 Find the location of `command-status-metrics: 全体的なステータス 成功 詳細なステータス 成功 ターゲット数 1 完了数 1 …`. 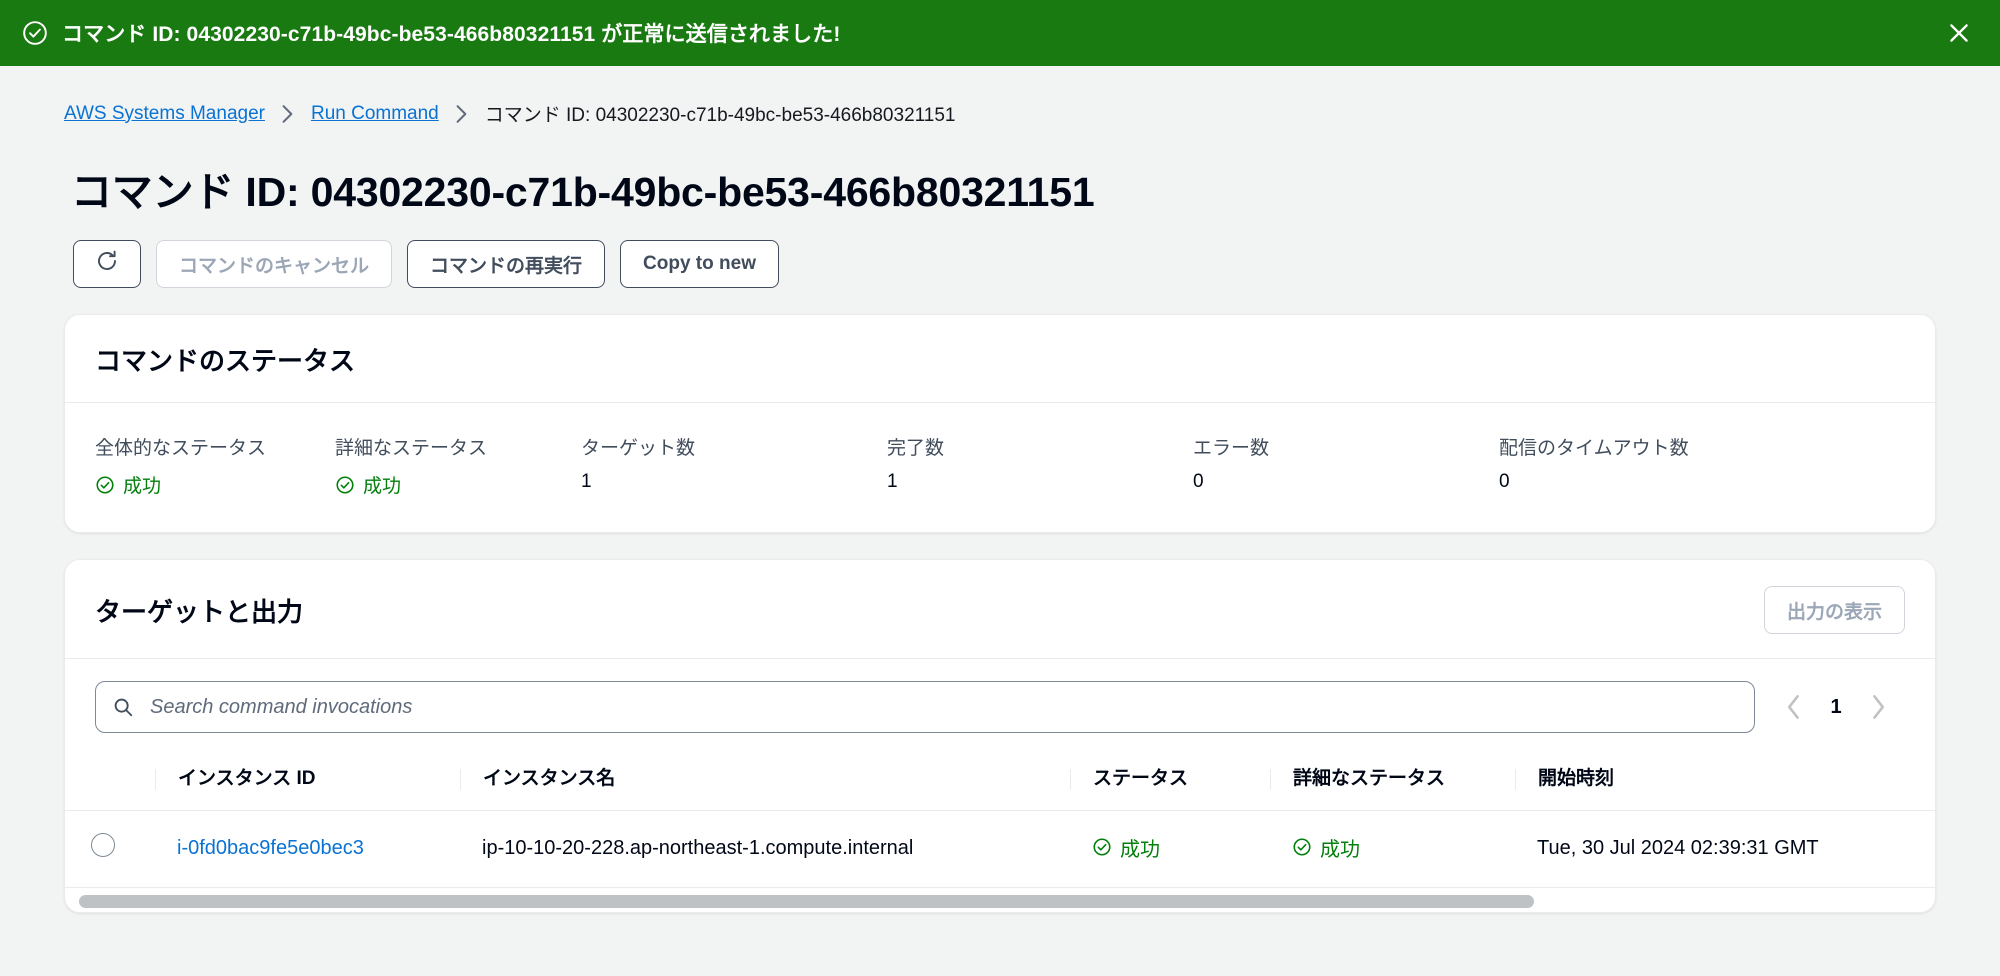

command-status-metrics: 全体的なステータス 成功 詳細なステータス 成功 ターゲット数 1 完了数 1 … is located at coordinates (1000, 467).